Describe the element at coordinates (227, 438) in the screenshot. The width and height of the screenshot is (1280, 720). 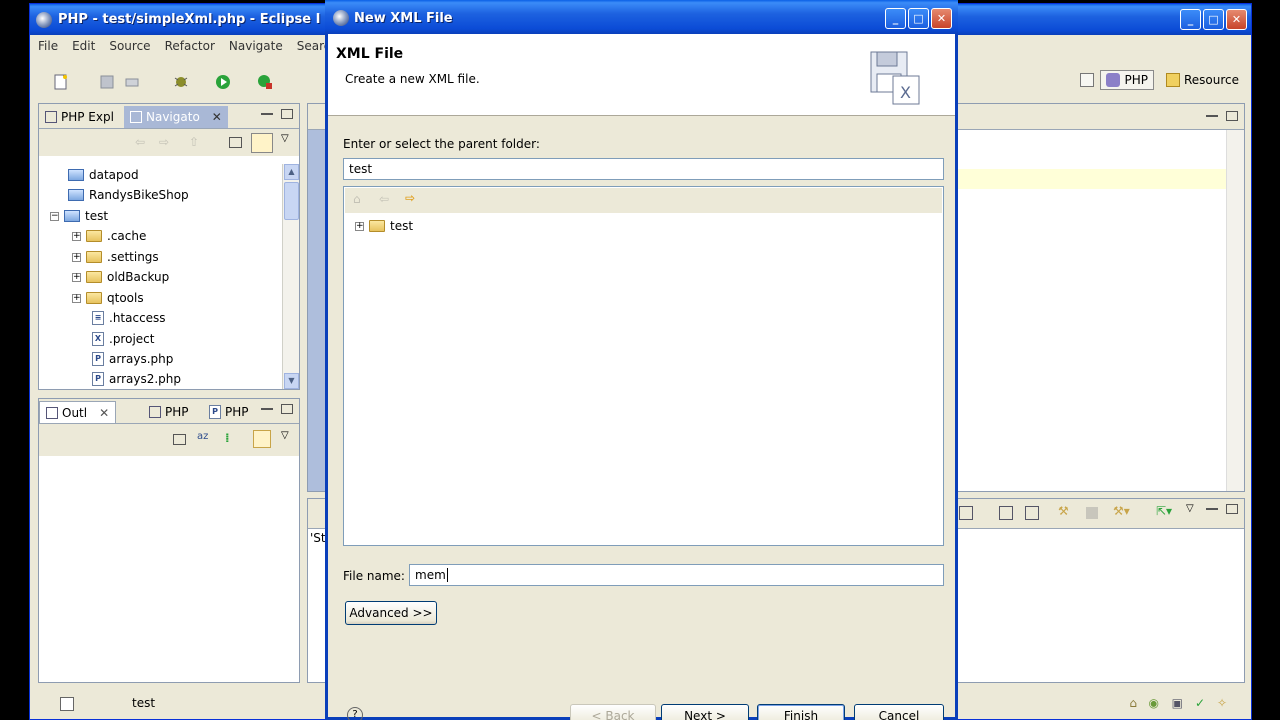
I see `filter-icon: ⁞` at that location.